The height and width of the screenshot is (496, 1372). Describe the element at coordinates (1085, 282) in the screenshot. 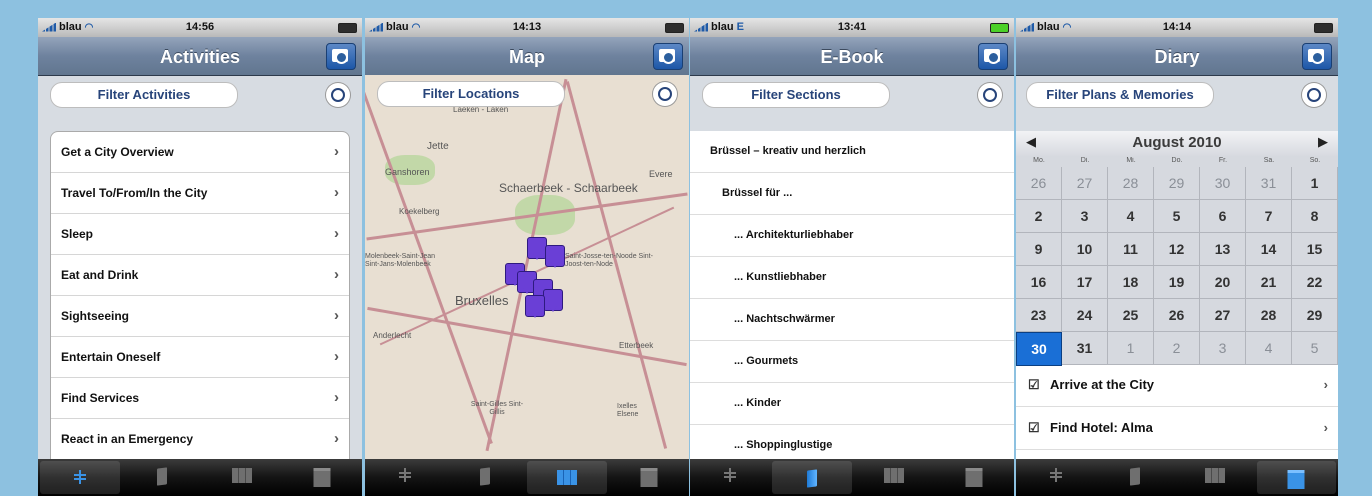

I see `calendar-day: 17` at that location.